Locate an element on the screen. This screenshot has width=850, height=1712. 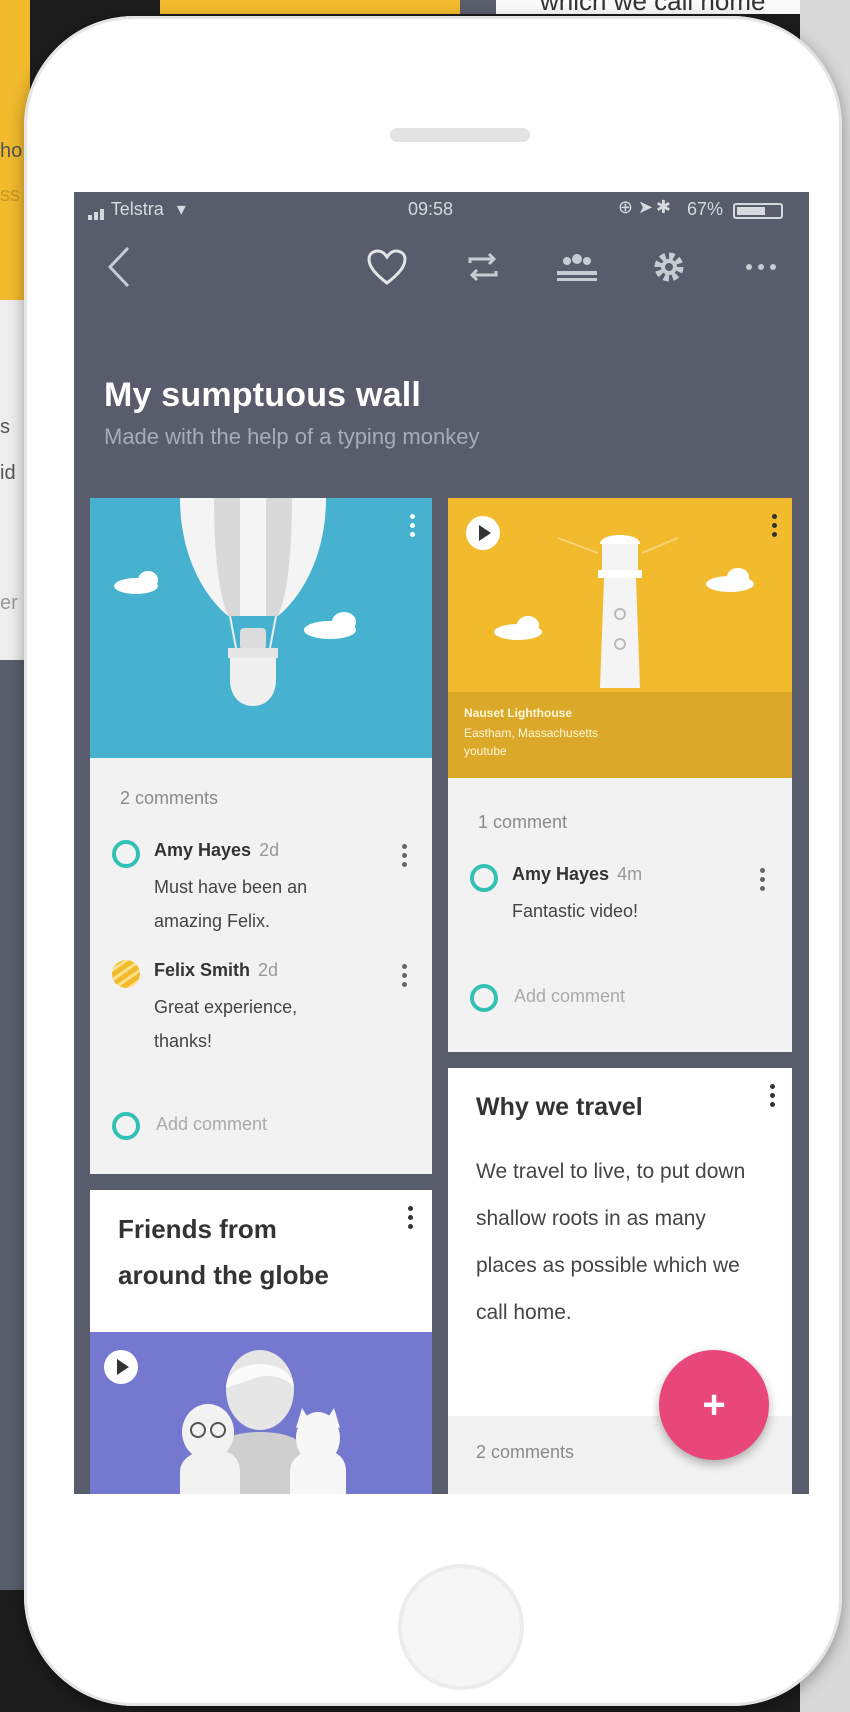
comment-age: 4m is located at coordinates (630, 874).